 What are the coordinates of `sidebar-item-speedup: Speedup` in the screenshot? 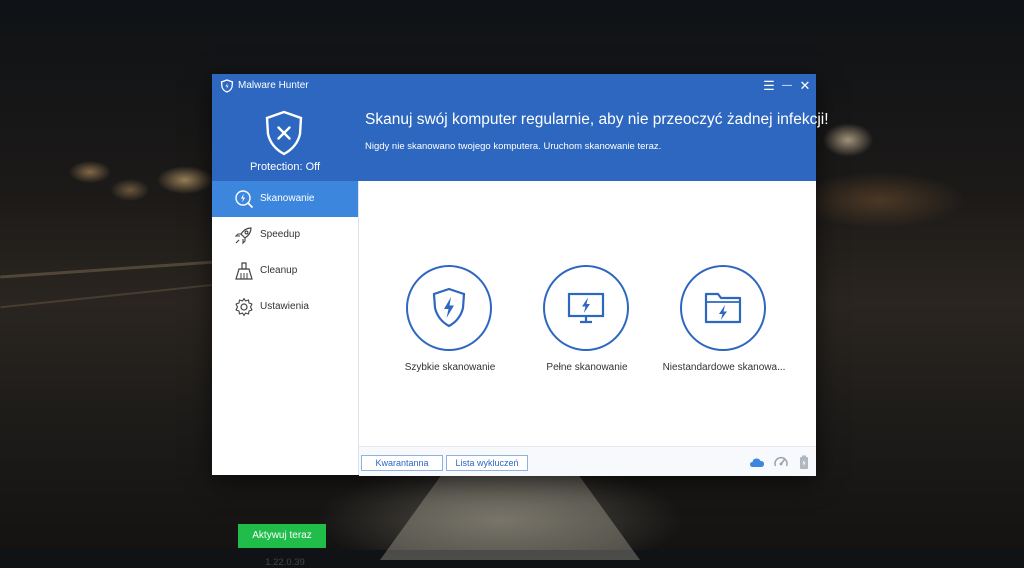 It's located at (285, 235).